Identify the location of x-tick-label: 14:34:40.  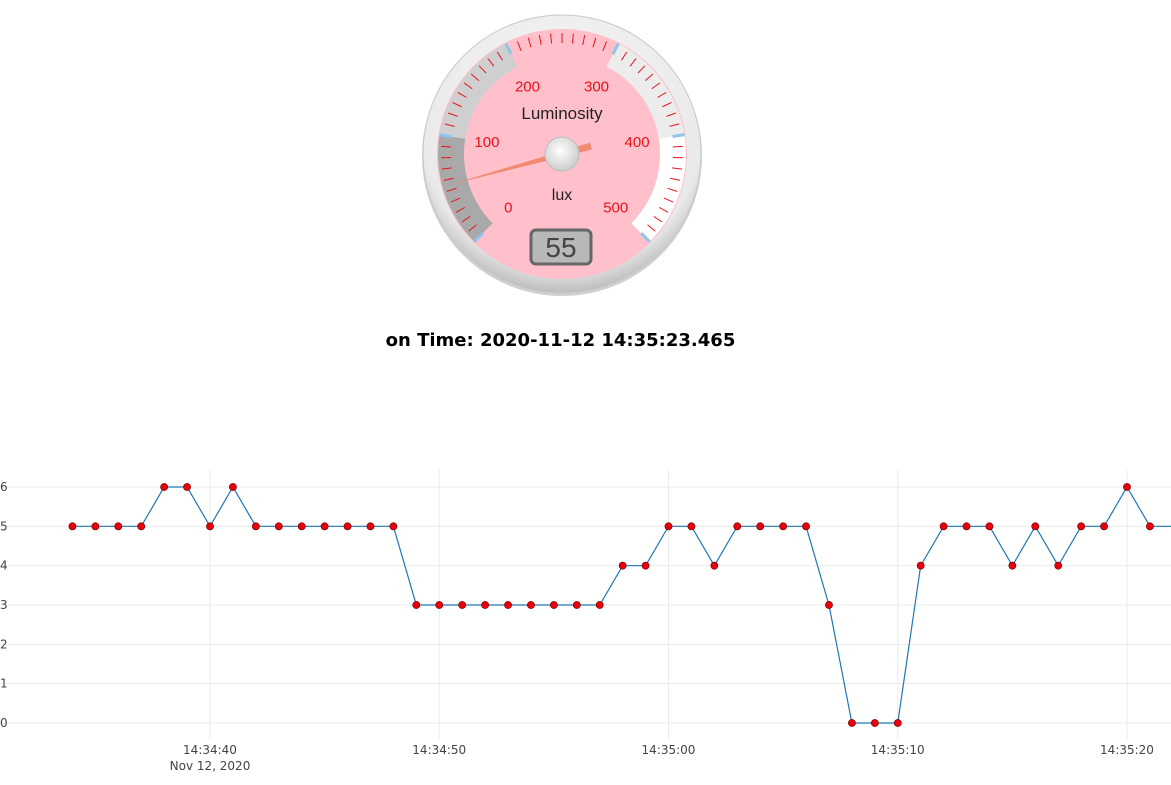
(210, 750).